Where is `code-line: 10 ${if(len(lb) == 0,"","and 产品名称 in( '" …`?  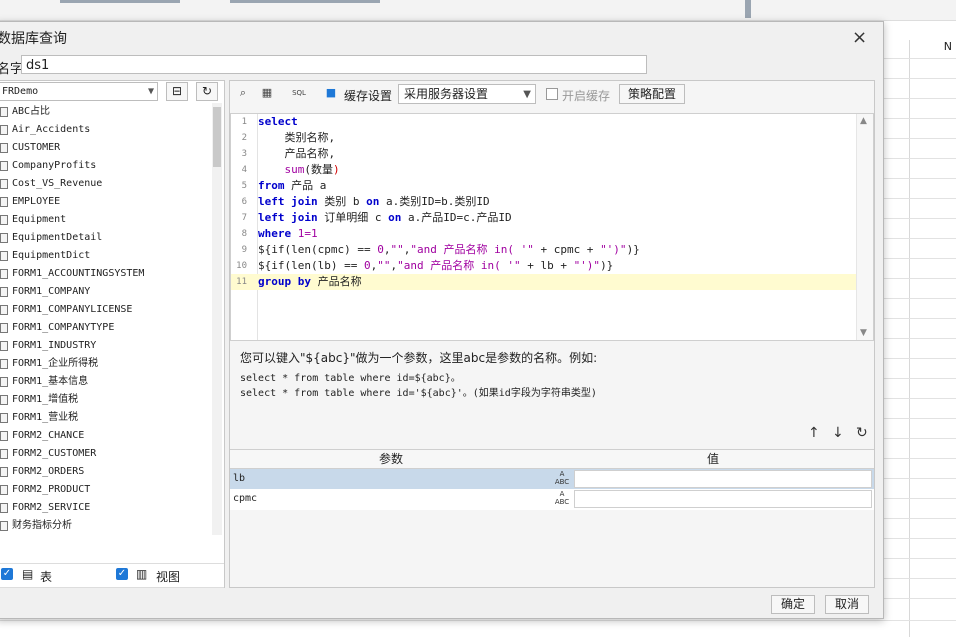
code-line: 10 ${if(len(lb) == 0,"","and 产品名称 in( '" … is located at coordinates (545, 266).